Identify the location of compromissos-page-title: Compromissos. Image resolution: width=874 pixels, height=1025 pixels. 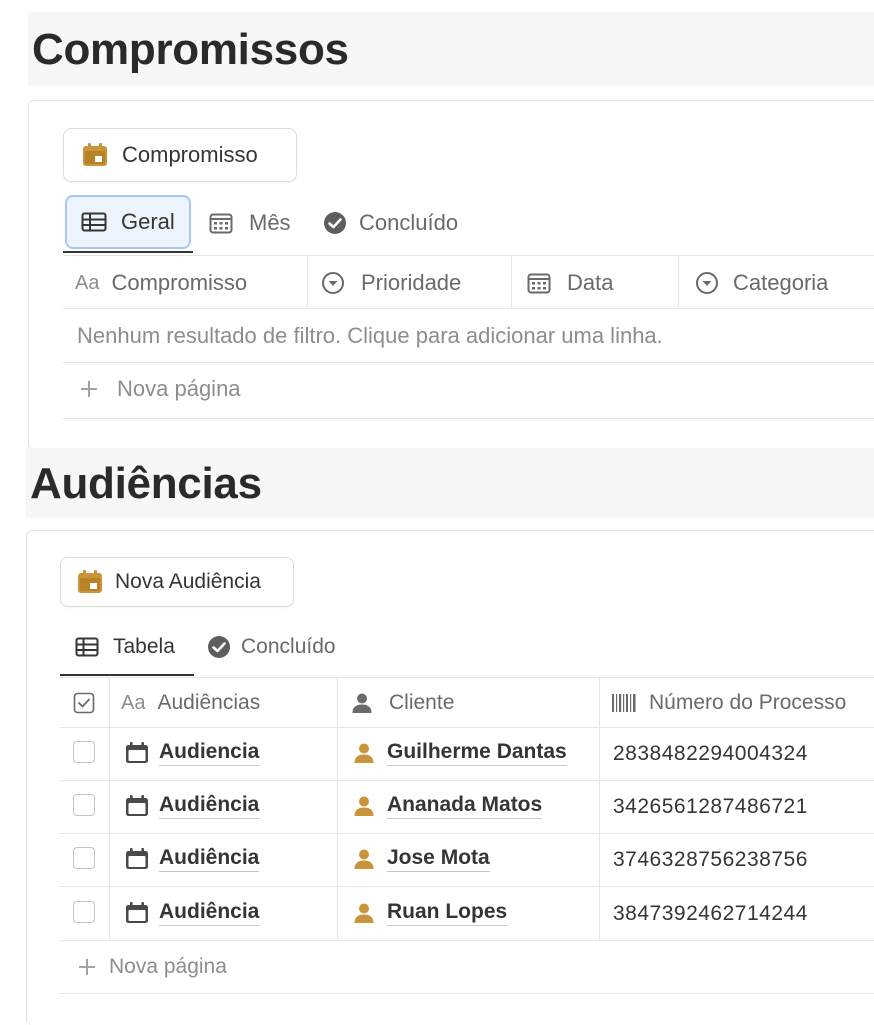
(190, 49).